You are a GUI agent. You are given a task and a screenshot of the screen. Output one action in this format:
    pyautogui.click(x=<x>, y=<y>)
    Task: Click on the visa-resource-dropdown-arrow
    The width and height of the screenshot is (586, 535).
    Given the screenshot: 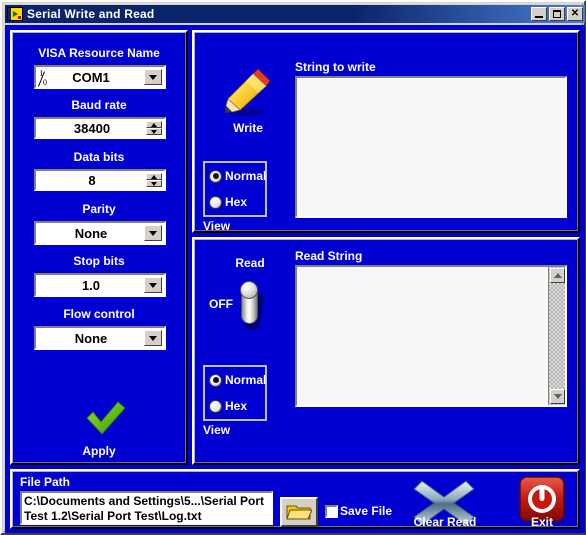 What is the action you would take?
    pyautogui.click(x=153, y=77)
    